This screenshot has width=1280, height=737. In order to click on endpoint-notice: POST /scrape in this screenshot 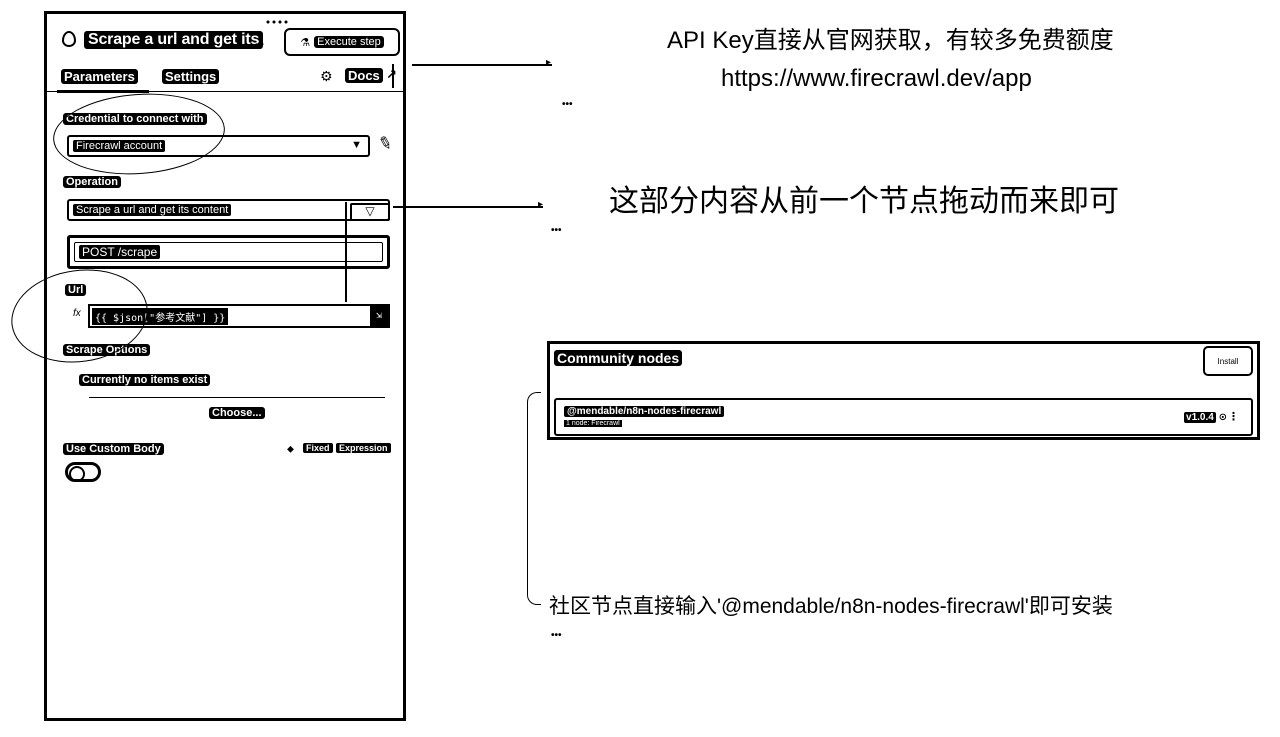, I will do `click(228, 252)`.